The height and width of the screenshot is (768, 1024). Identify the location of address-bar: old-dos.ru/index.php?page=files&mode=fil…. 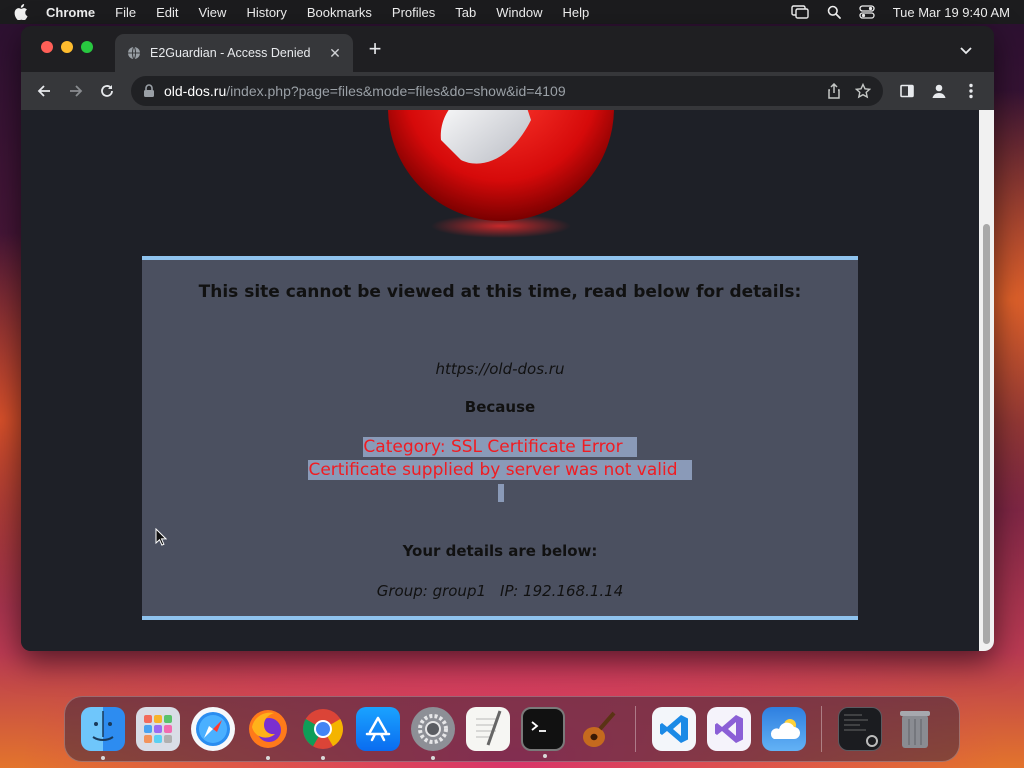
(507, 91).